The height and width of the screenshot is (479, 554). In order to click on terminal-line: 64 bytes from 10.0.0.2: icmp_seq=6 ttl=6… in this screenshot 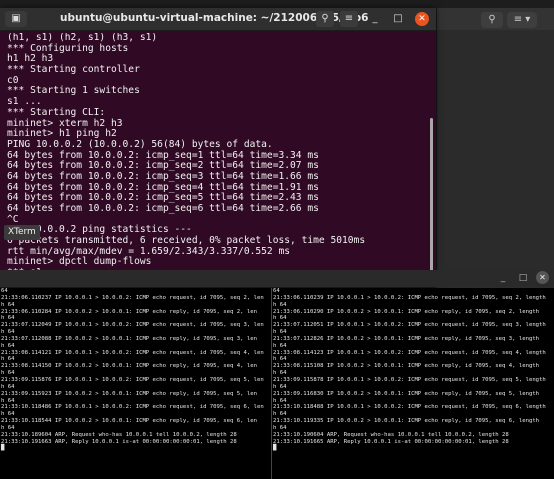, I will do `click(163, 208)`.